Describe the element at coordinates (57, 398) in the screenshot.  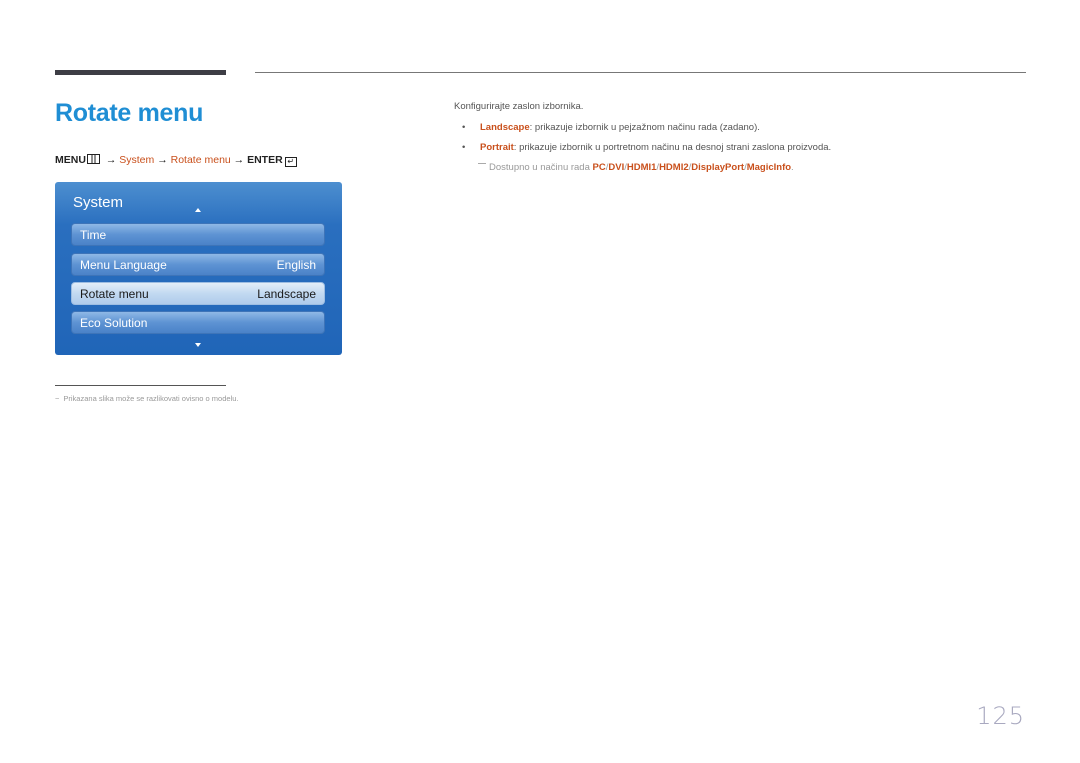
I see `footnote-dash: −` at that location.